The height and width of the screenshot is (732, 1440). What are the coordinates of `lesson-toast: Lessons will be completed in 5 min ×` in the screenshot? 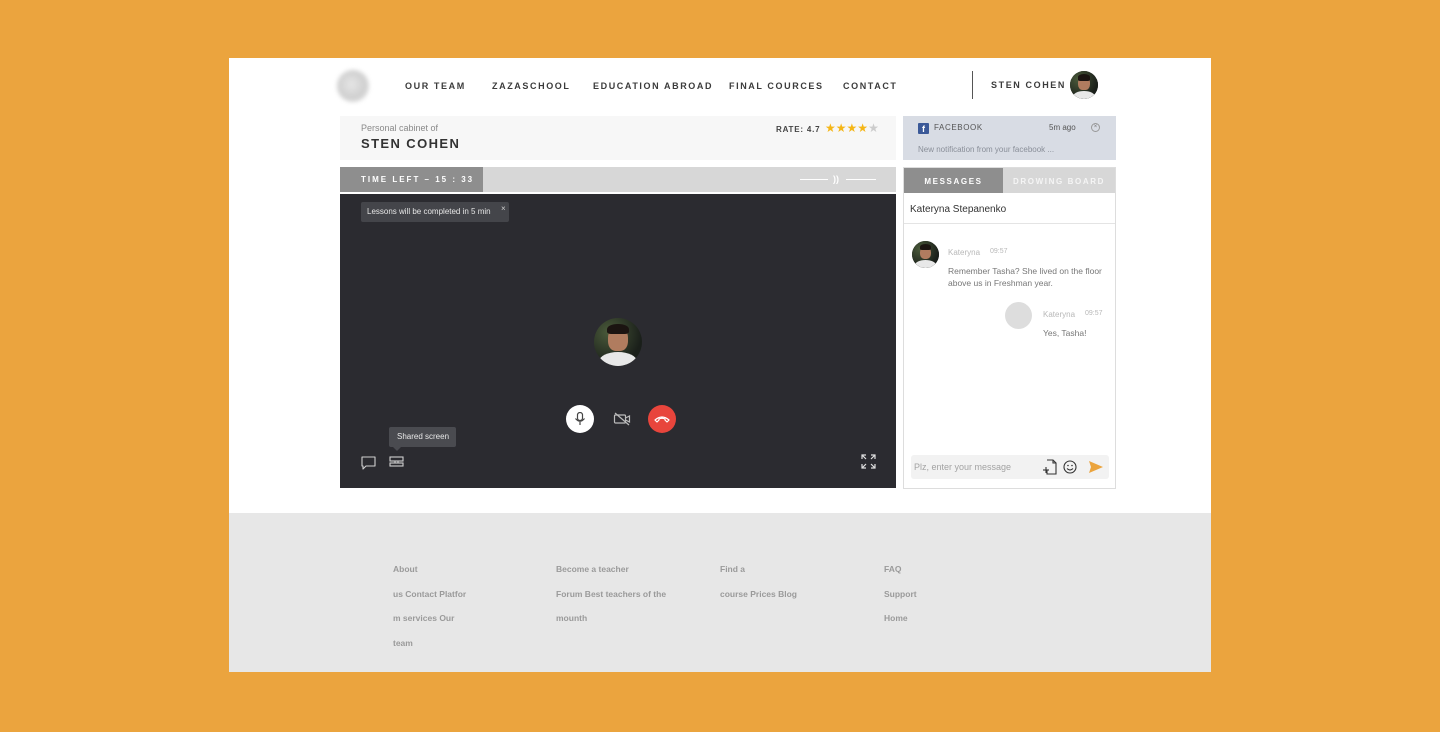 It's located at (435, 212).